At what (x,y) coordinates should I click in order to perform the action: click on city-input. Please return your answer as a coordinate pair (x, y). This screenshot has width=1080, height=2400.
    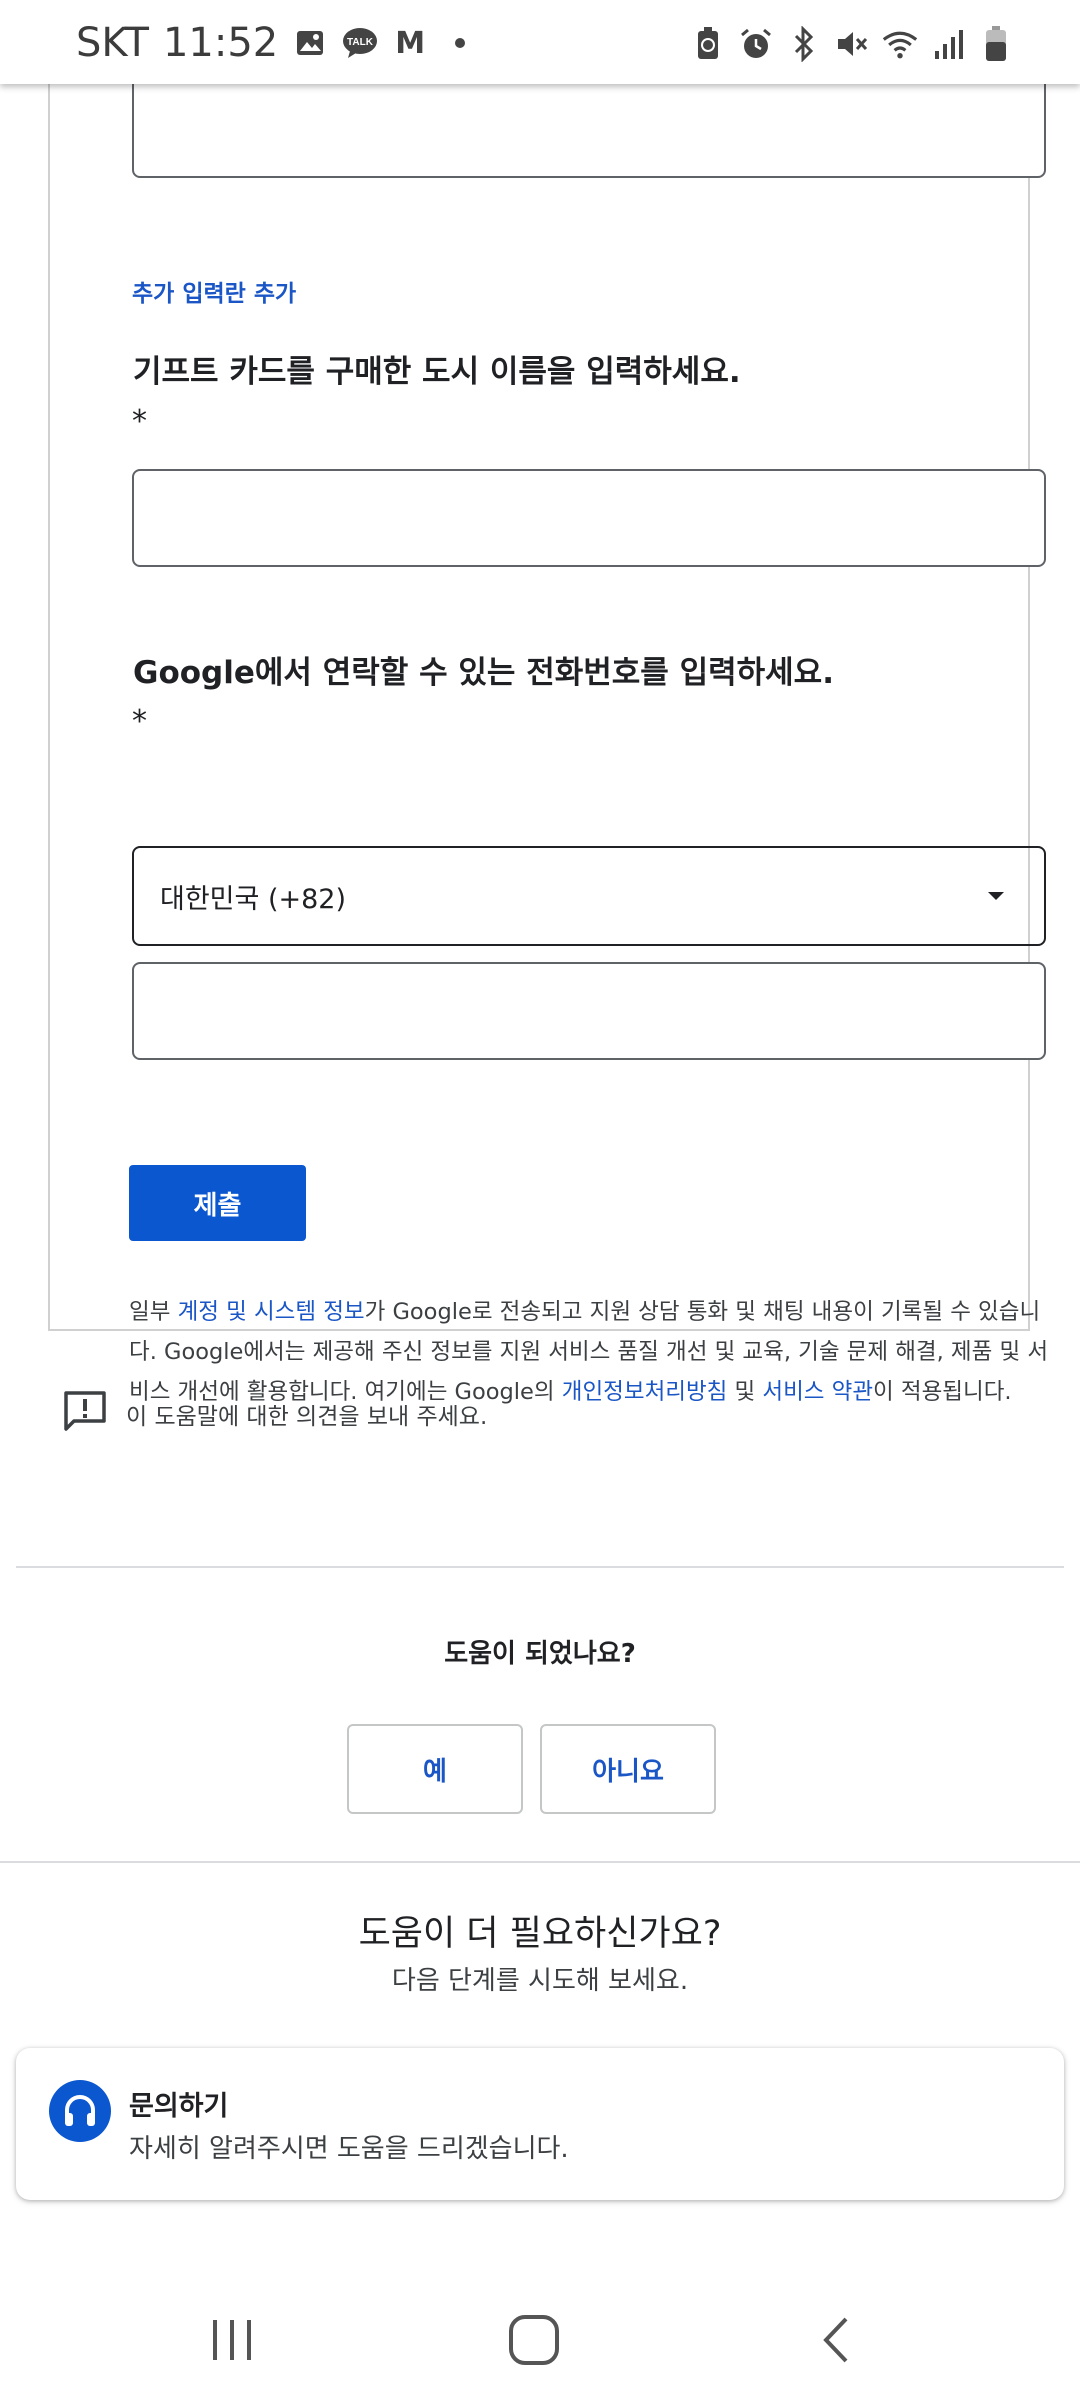
    Looking at the image, I should click on (589, 518).